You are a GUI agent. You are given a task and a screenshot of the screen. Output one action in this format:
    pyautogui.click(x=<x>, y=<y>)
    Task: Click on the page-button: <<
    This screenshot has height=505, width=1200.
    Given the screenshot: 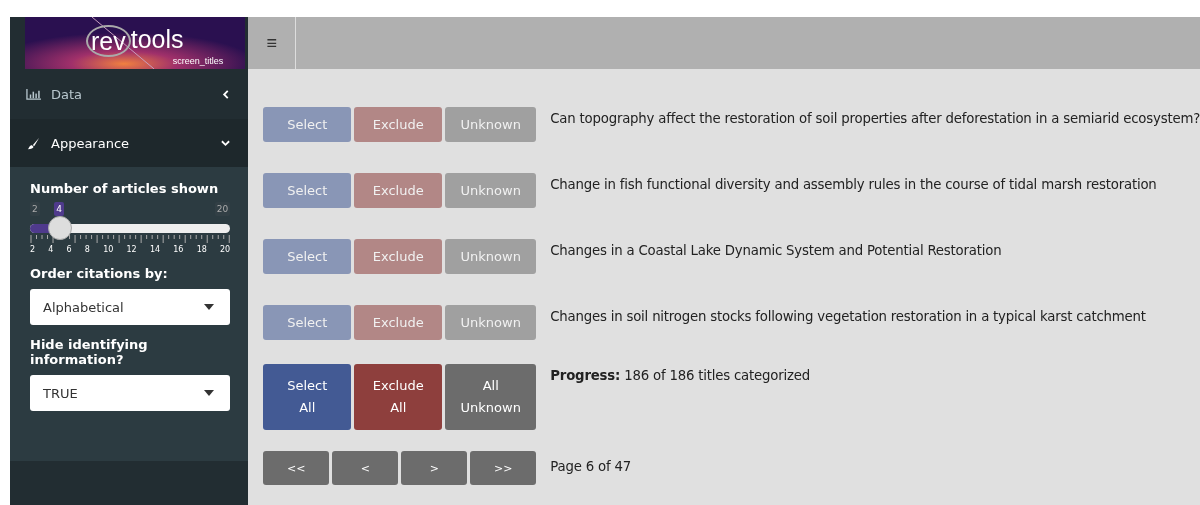 What is the action you would take?
    pyautogui.click(x=296, y=468)
    